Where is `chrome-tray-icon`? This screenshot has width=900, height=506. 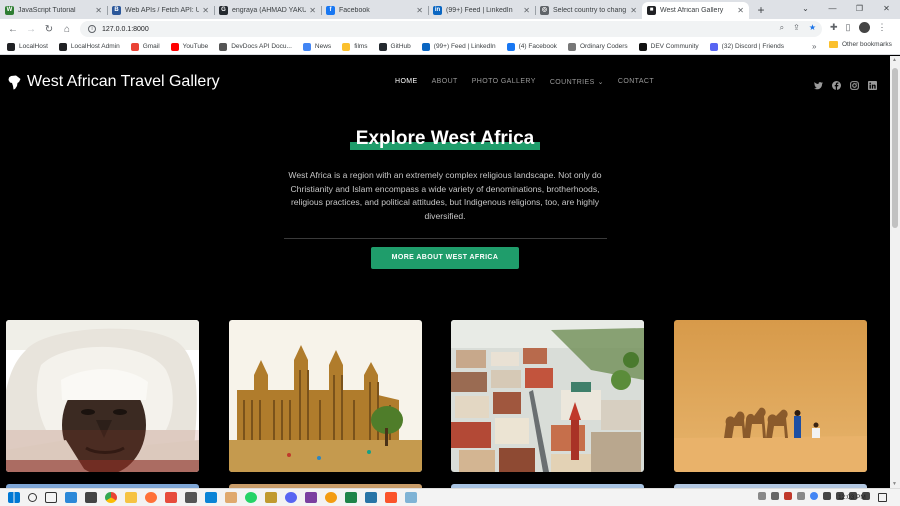
chrome-tray-icon is located at coordinates (814, 496).